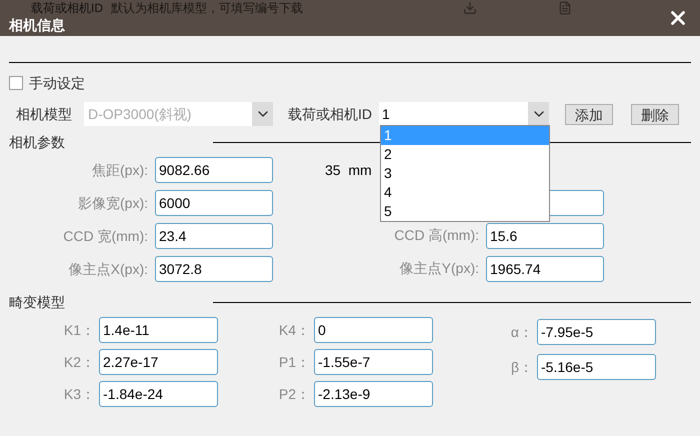 The height and width of the screenshot is (436, 700). I want to click on section-title: 相机参数, so click(37, 142).